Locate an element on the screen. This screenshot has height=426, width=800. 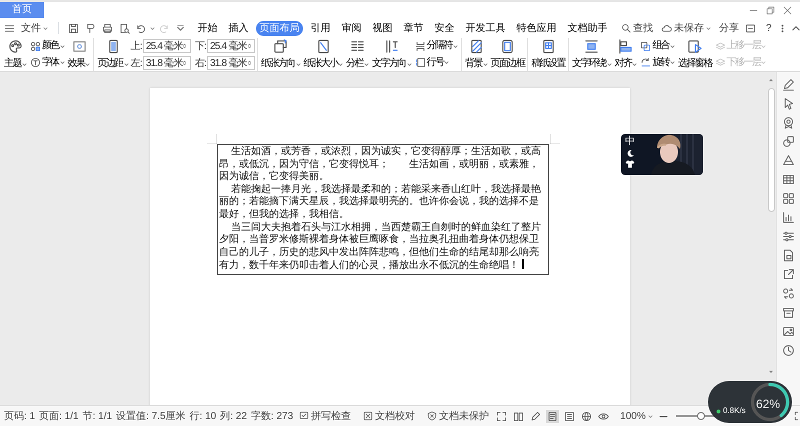
share-button: 分享 is located at coordinates (729, 28).